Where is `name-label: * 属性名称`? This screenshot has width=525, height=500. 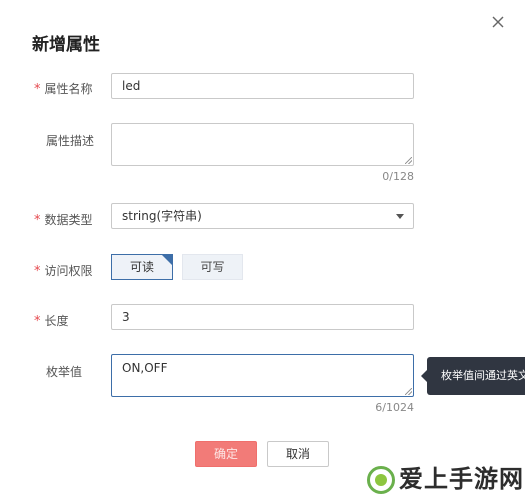 name-label: * 属性名称 is located at coordinates (63, 88).